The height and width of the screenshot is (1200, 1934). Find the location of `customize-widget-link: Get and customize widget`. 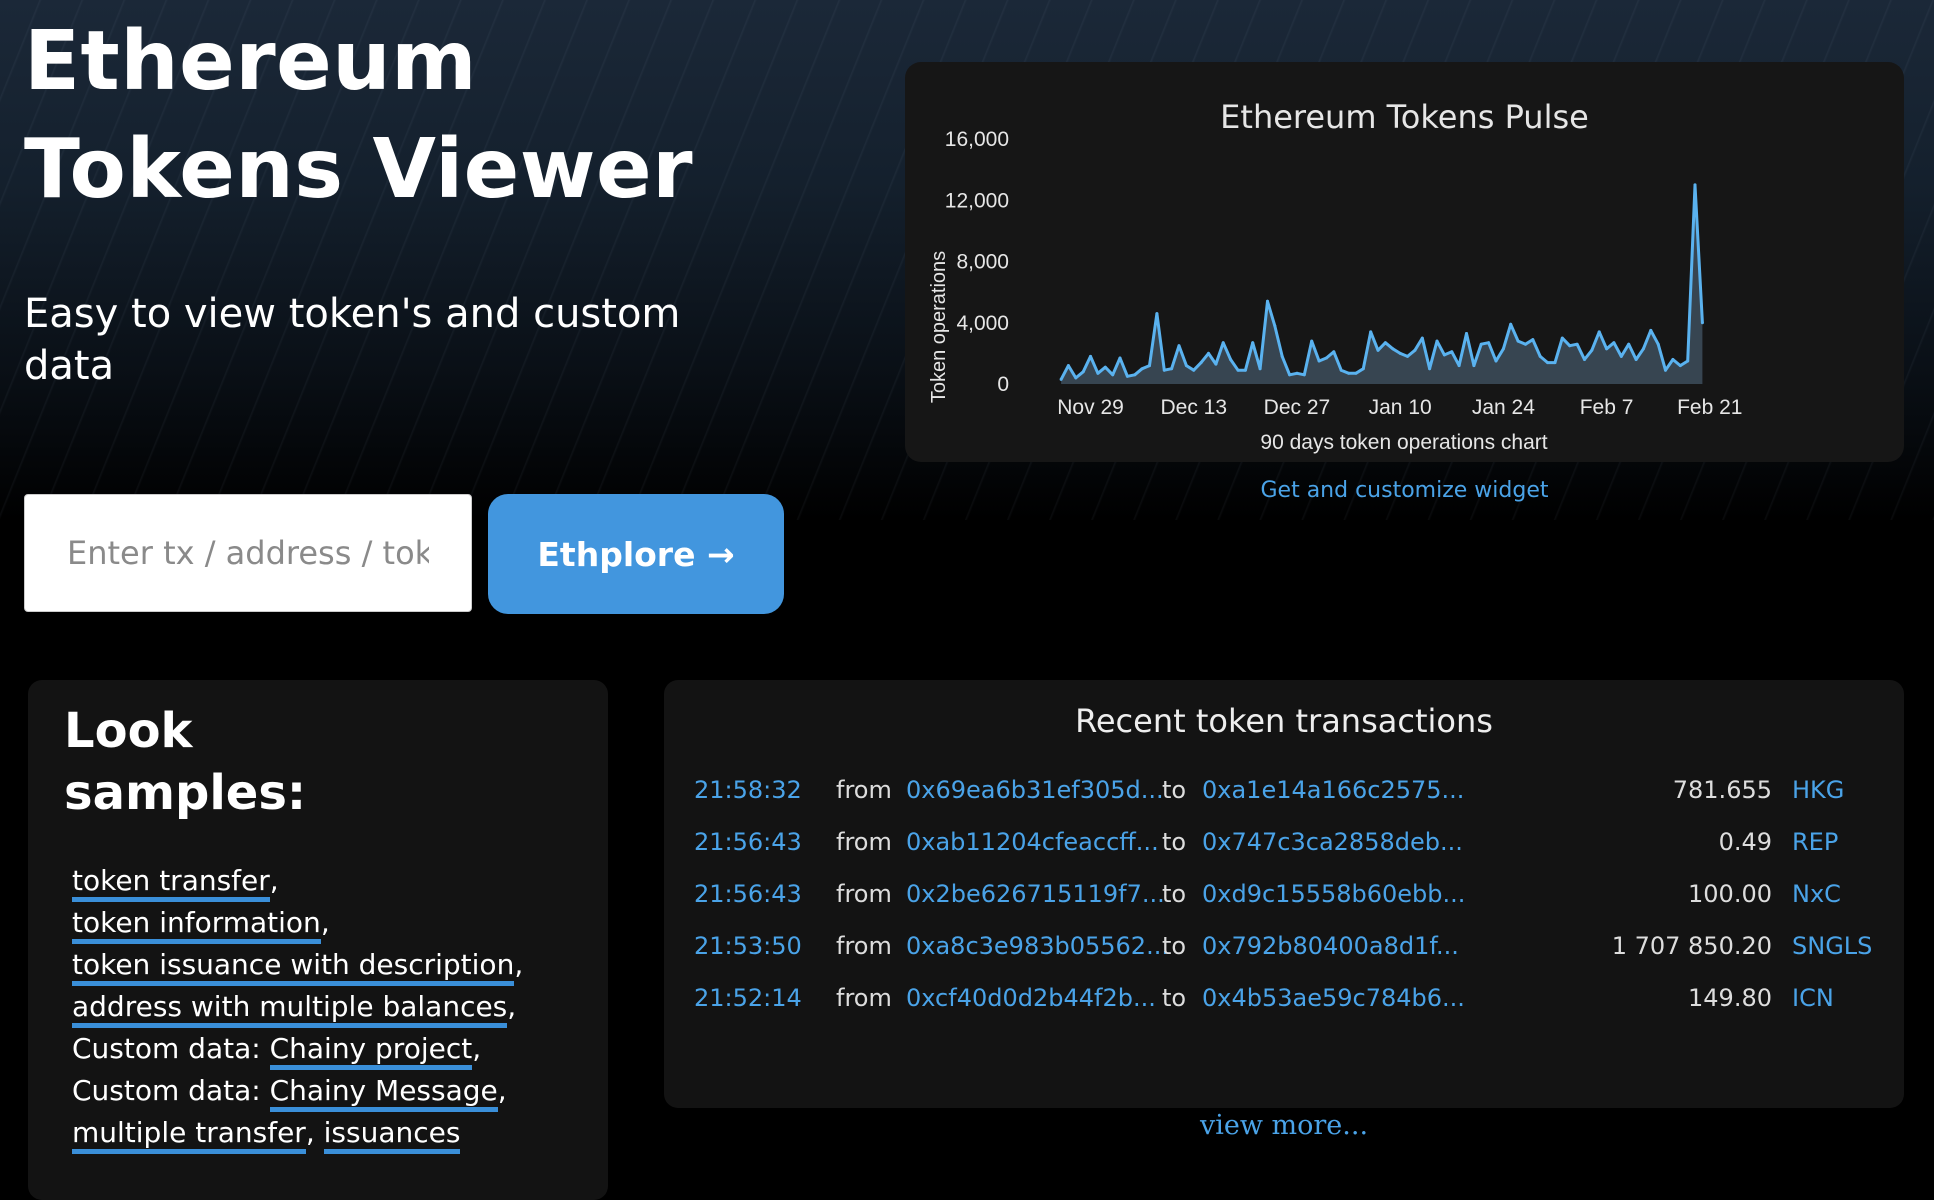

customize-widget-link: Get and customize widget is located at coordinates (1404, 490).